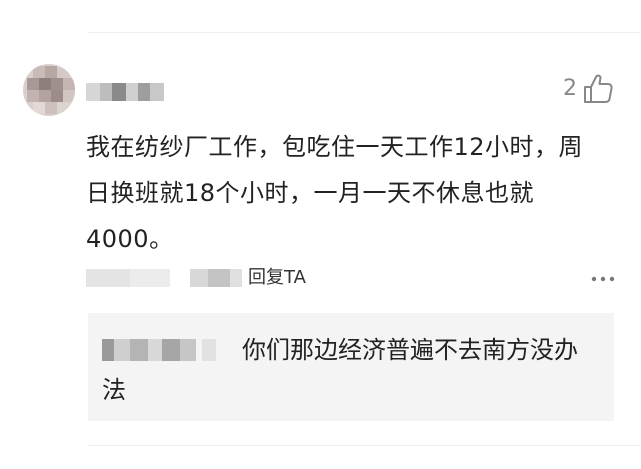 The image size is (641, 469). I want to click on username-blurred, so click(126, 92).